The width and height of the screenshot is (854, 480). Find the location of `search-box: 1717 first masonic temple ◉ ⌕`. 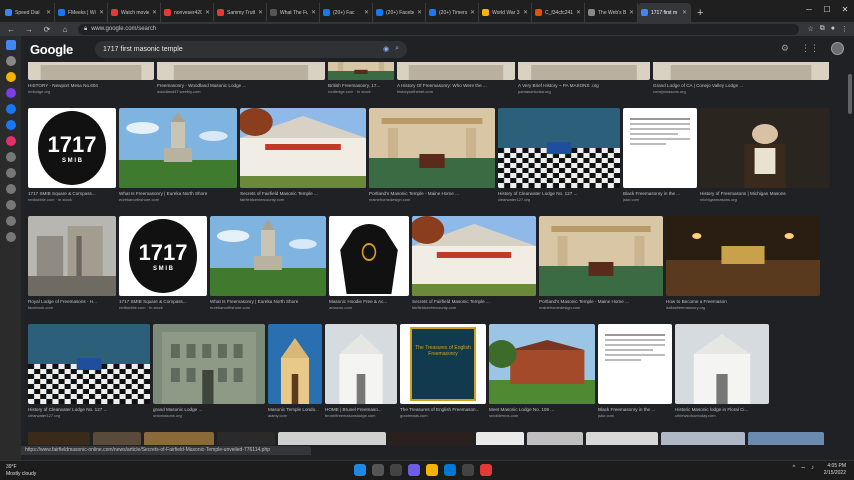

search-box: 1717 first masonic temple ◉ ⌕ is located at coordinates (251, 49).